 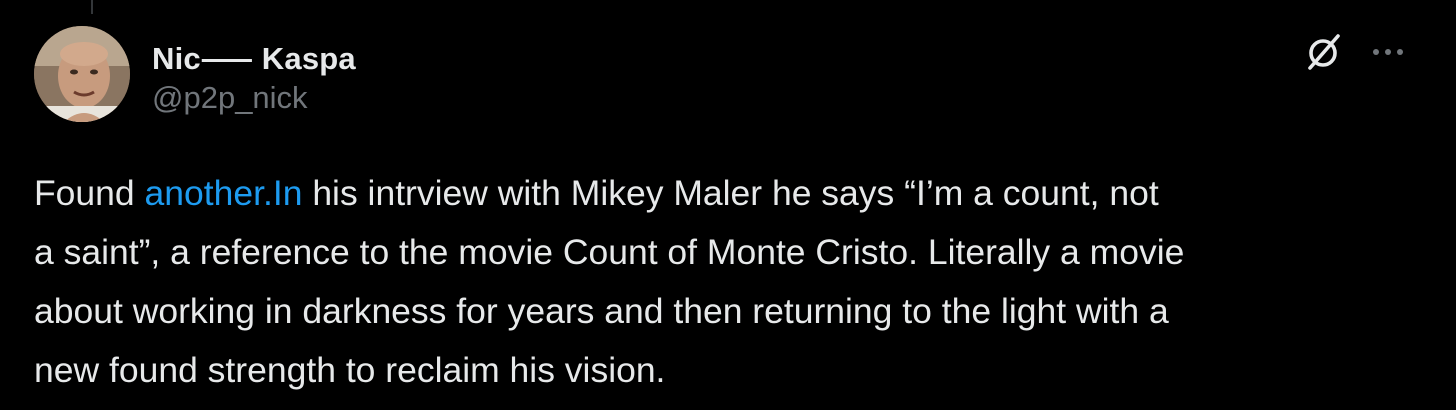 I want to click on thread-connector-line, so click(x=92, y=7).